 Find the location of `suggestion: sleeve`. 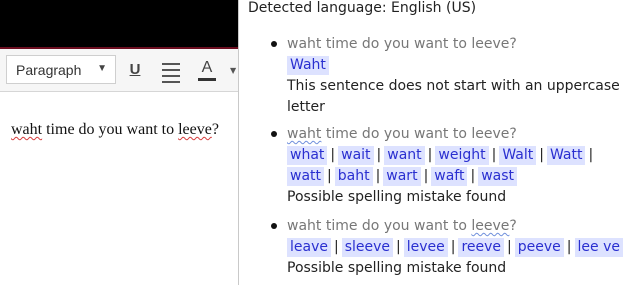

suggestion: sleeve is located at coordinates (367, 247).